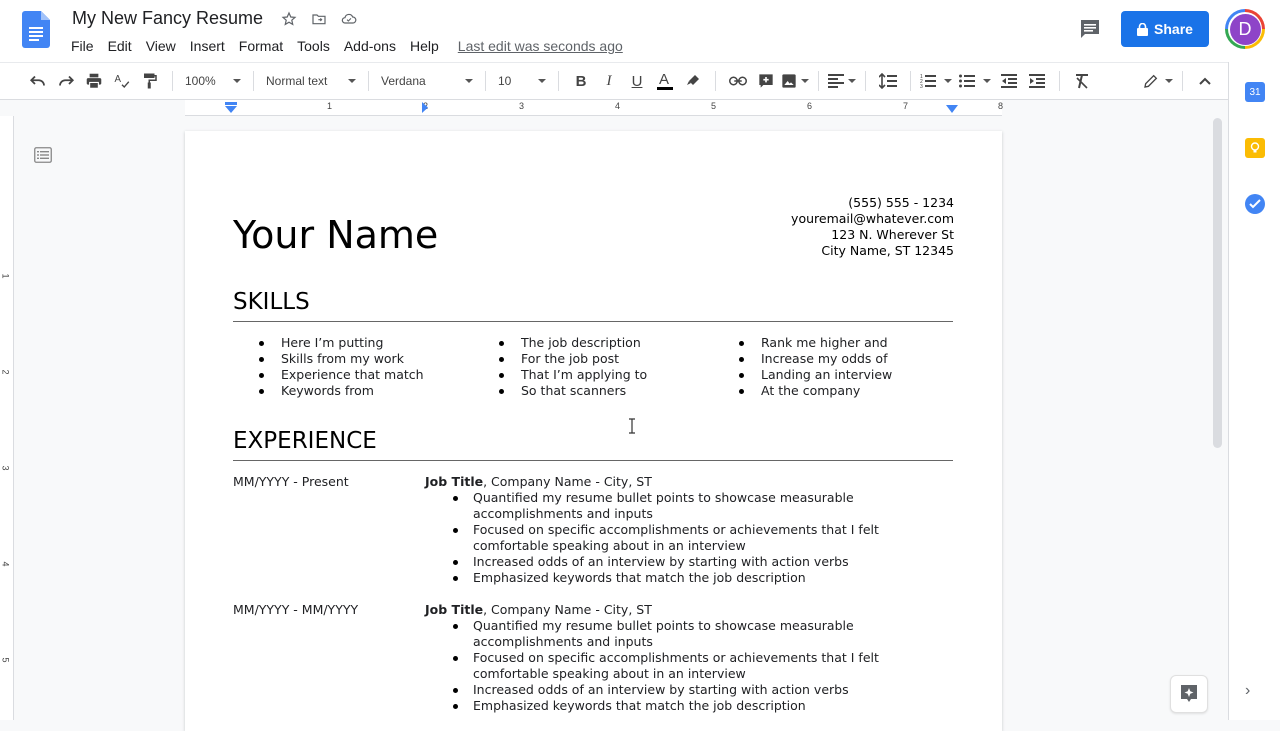  Describe the element at coordinates (122, 81) in the screenshot. I see `spellcheck-icon: A` at that location.